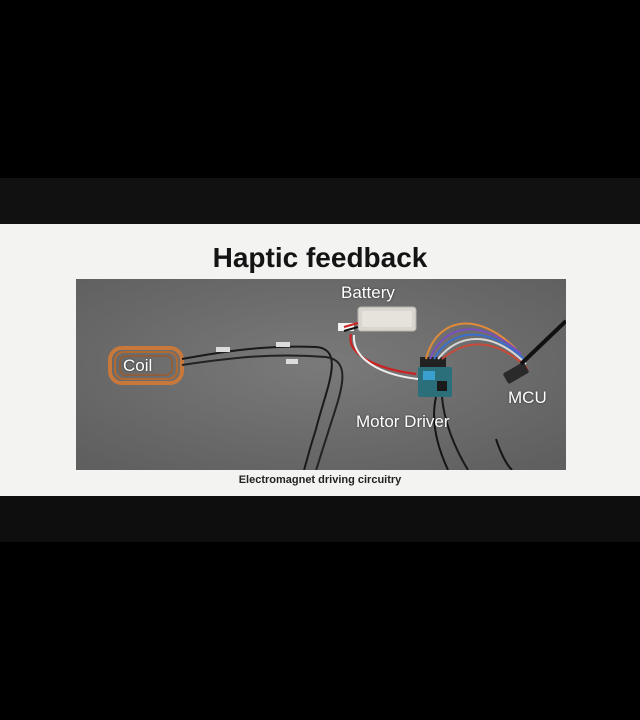 The image size is (640, 720). I want to click on label-coil: Coil, so click(138, 365).